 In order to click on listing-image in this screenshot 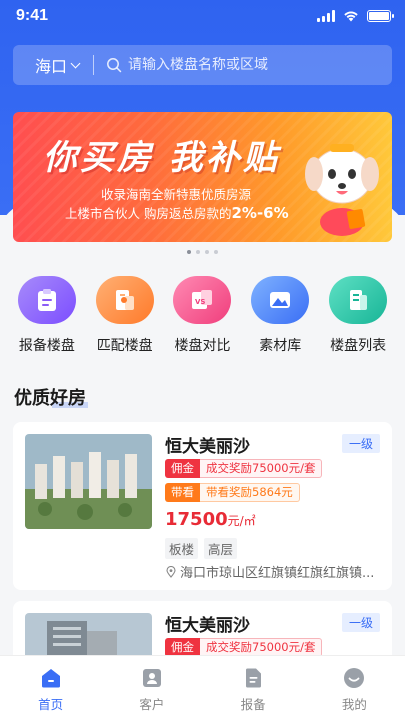, I will do `click(88, 481)`.